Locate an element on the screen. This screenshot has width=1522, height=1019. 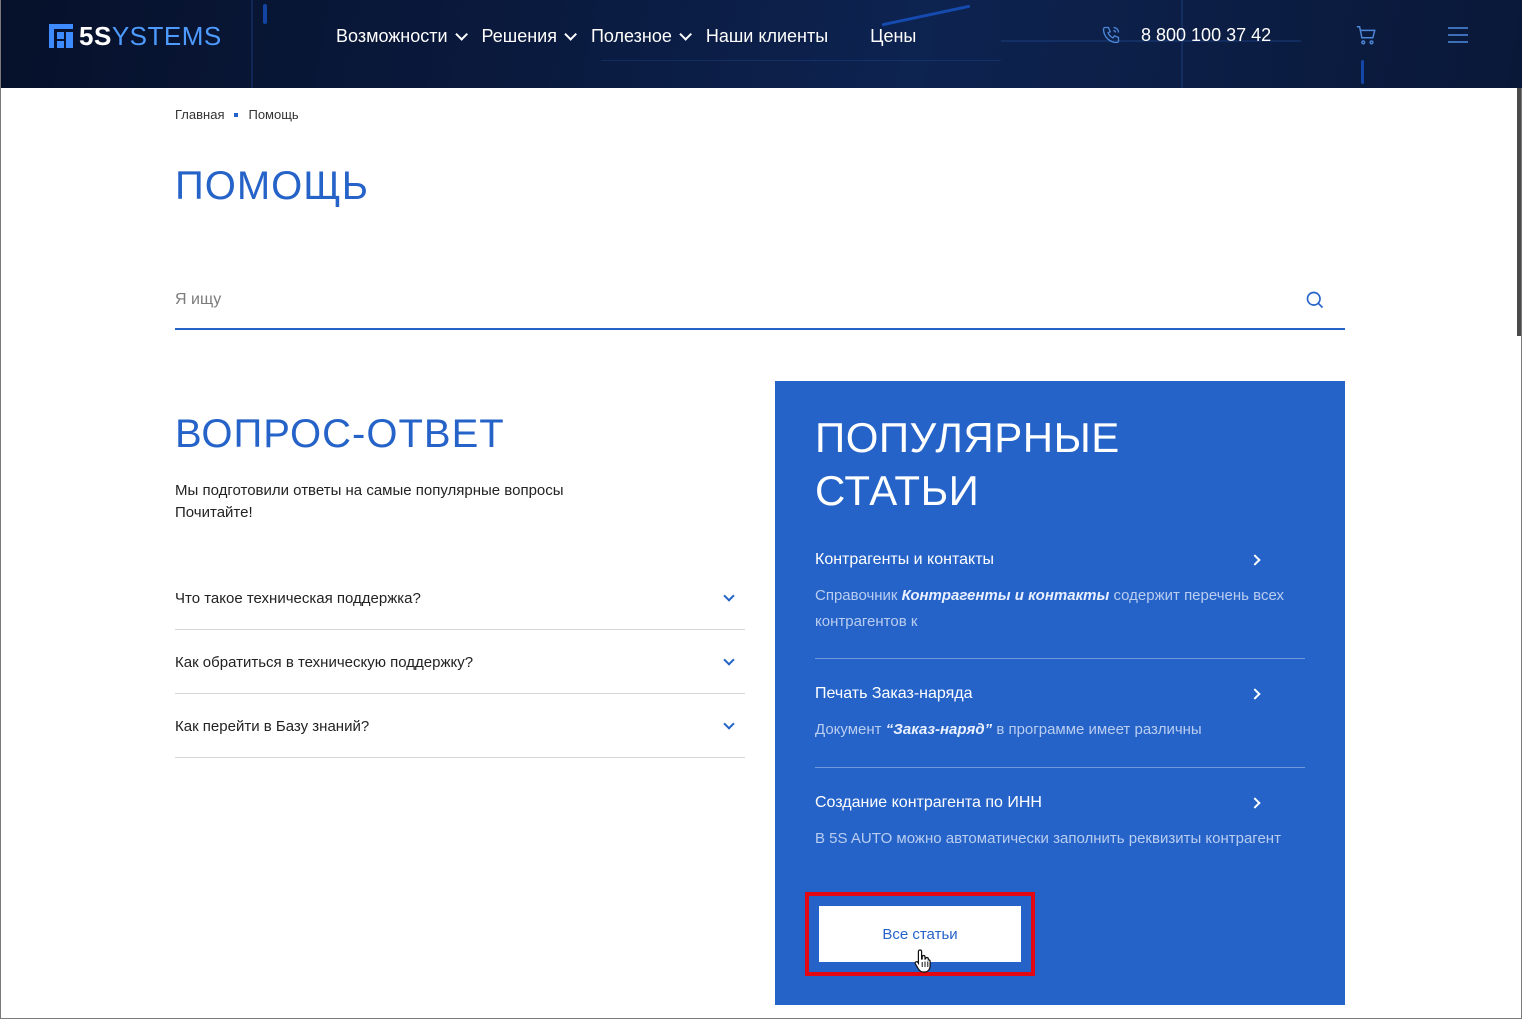
nav-item-solutions: Решения is located at coordinates (529, 36).